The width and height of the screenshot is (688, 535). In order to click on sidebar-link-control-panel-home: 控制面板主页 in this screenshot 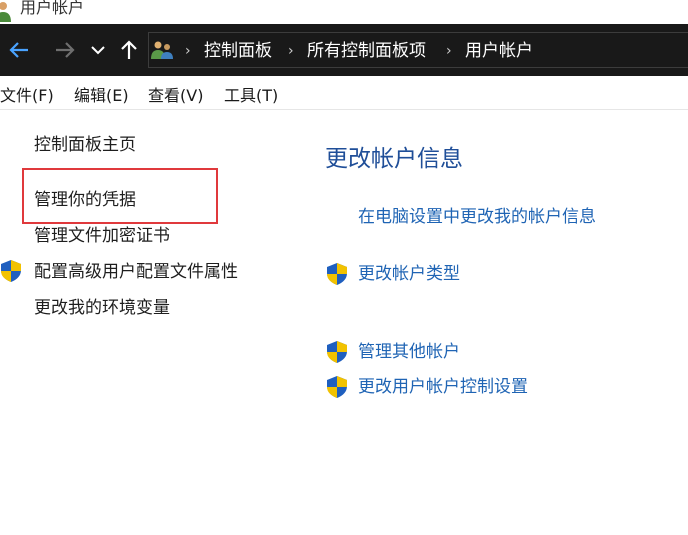, I will do `click(85, 145)`.